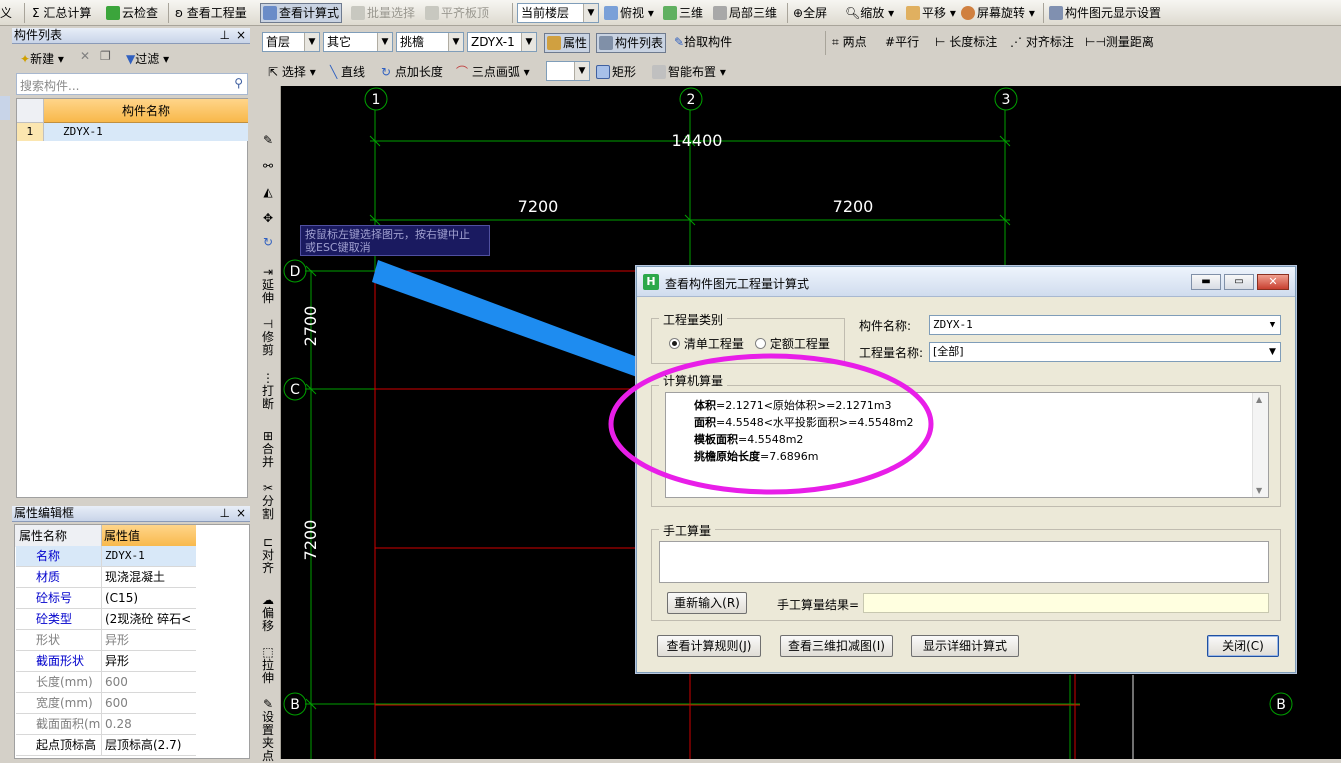  I want to click on prop-row: 砼标号 (C15), so click(106, 598).